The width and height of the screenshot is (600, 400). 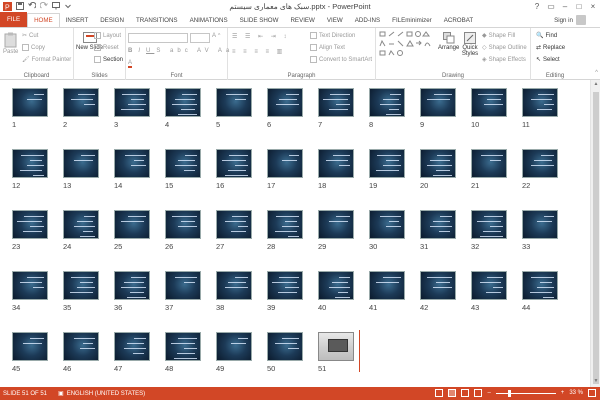 I want to click on slide-thumbnail: 30, so click(x=387, y=230).